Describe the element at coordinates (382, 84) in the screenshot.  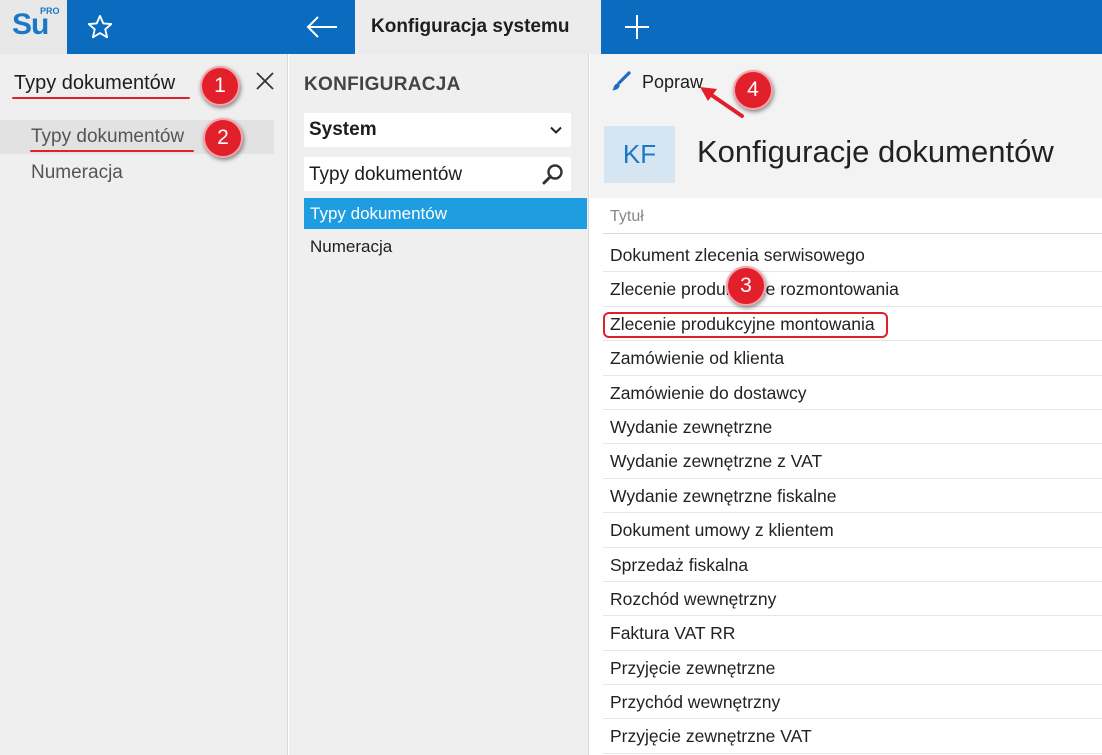
I see `configuration-heading: KONFIGURACJA` at that location.